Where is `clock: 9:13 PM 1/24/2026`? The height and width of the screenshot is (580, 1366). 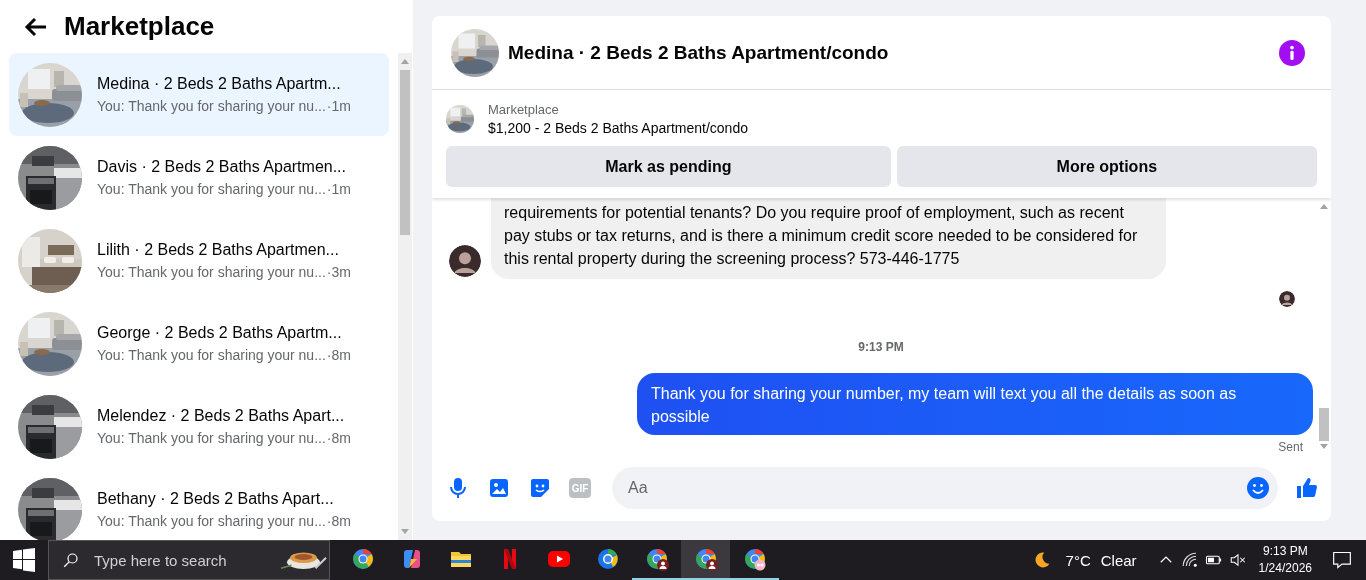 clock: 9:13 PM 1/24/2026 is located at coordinates (1285, 560).